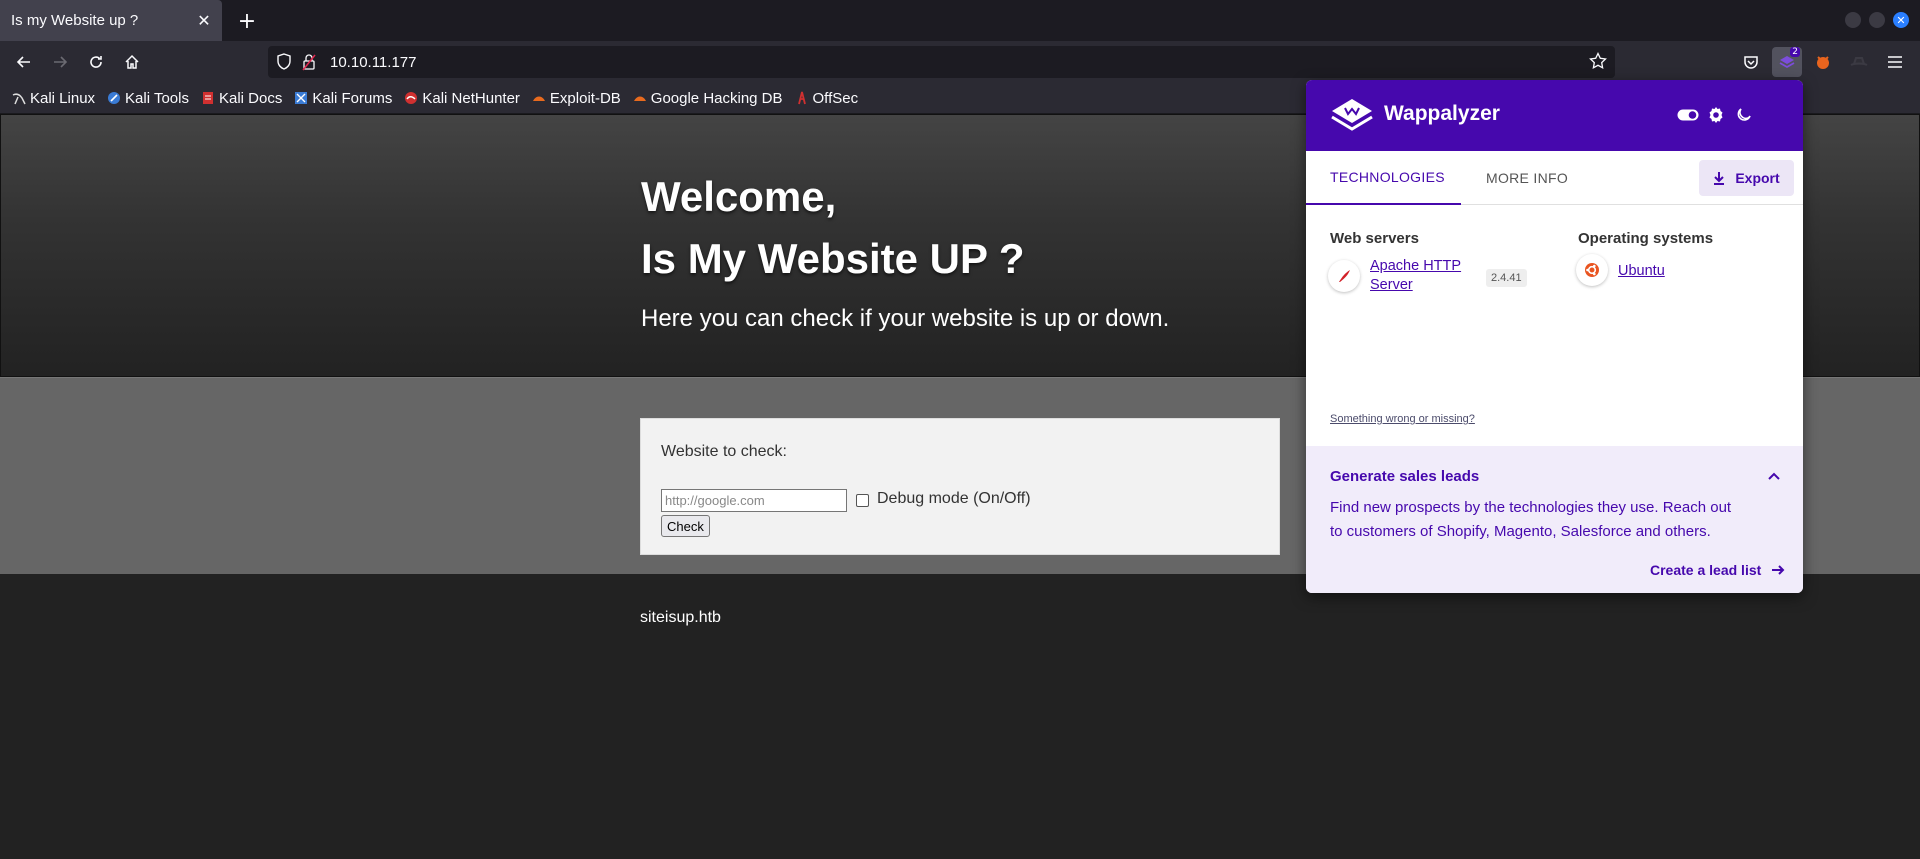 The image size is (1920, 859). I want to click on toggle-icon, so click(1688, 115).